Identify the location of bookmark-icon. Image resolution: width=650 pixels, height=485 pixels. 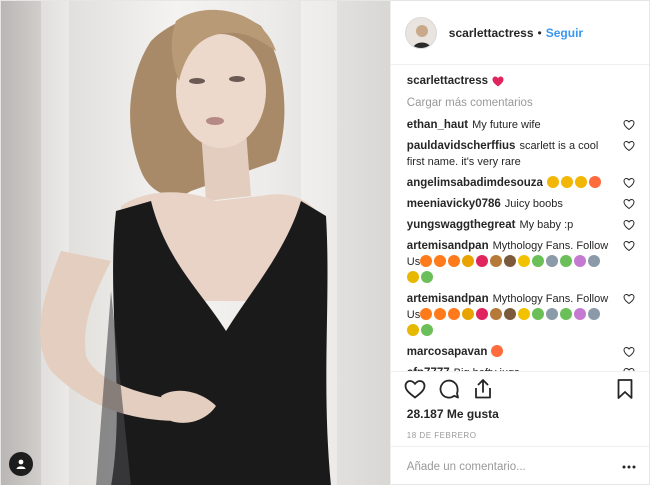
(625, 389).